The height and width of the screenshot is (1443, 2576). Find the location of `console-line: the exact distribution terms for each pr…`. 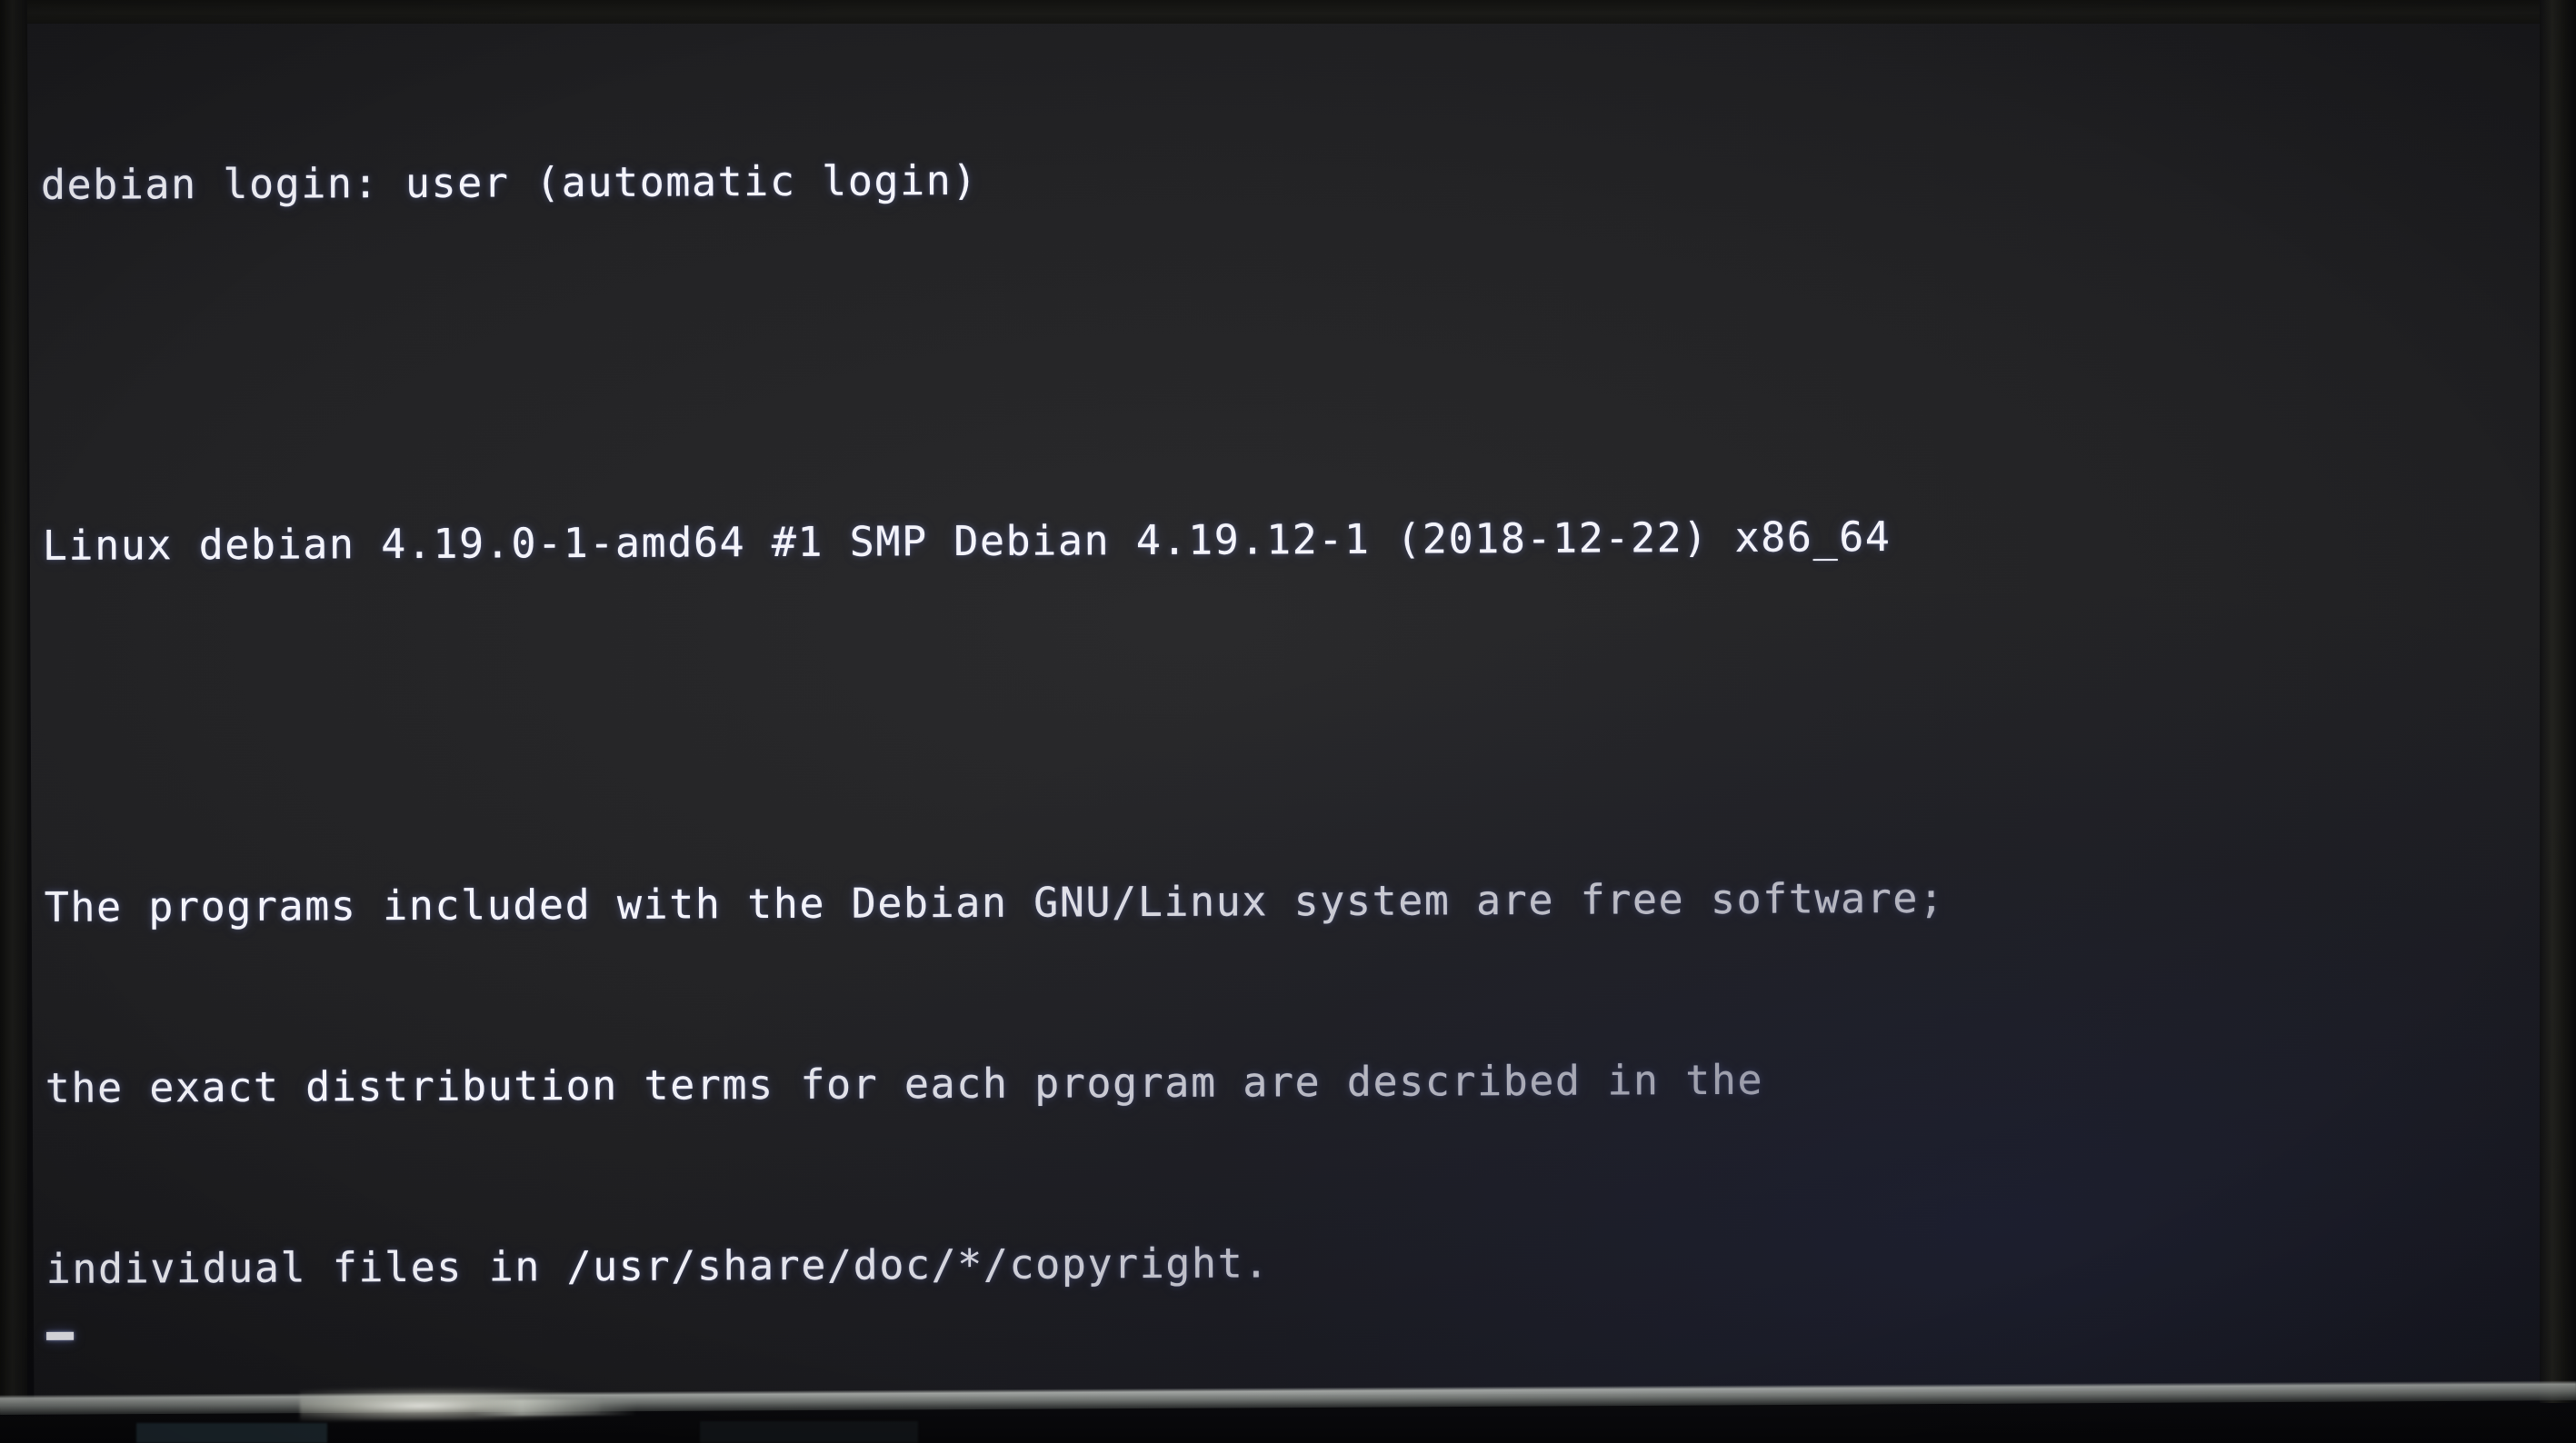

console-line: the exact distribution terms for each pr… is located at coordinates (904, 1083).